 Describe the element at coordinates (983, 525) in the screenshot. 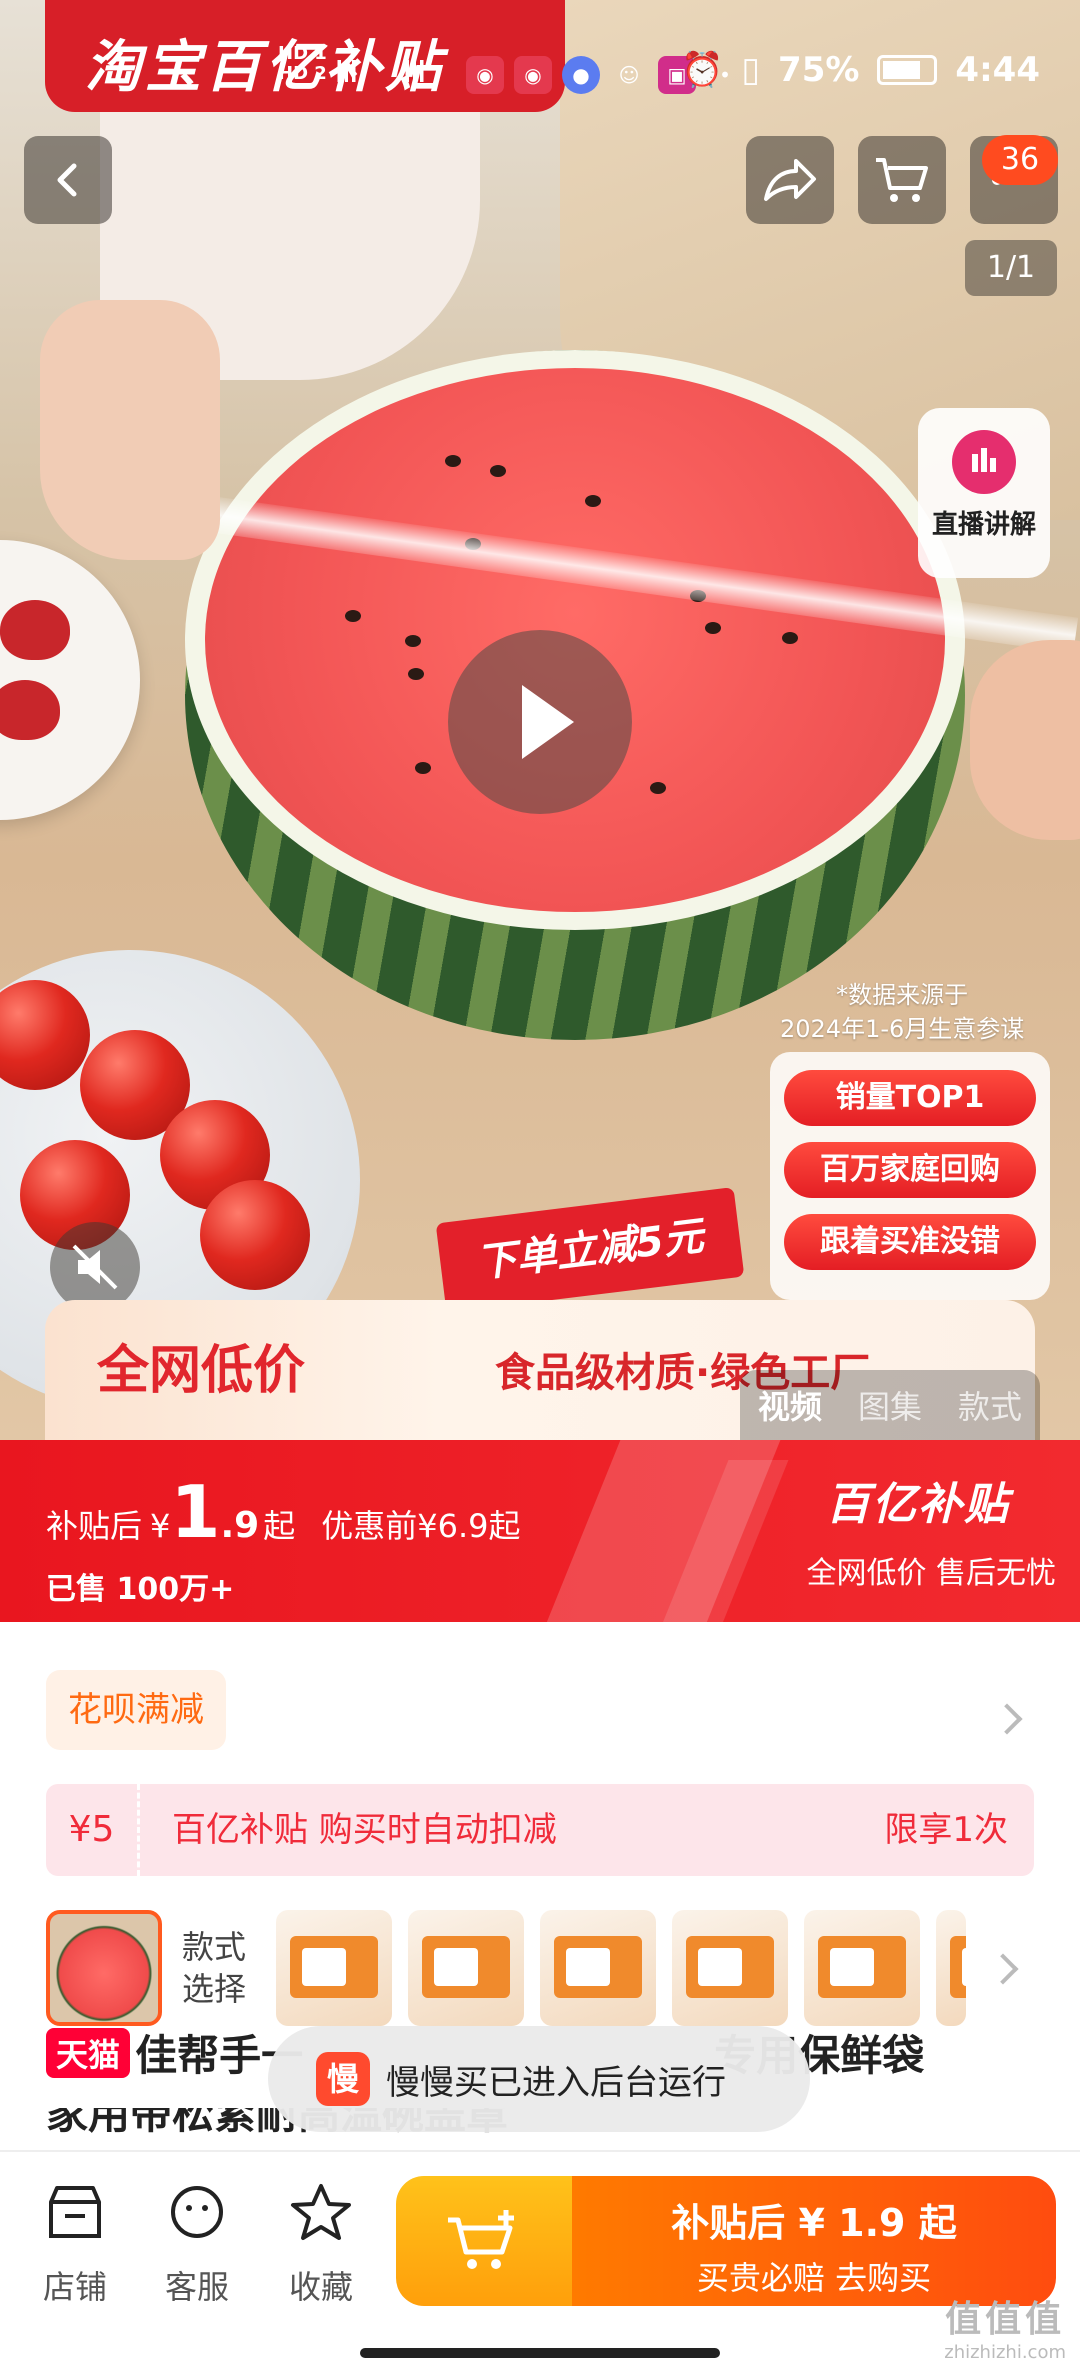

I see `live-explain-label: 直播讲解` at that location.